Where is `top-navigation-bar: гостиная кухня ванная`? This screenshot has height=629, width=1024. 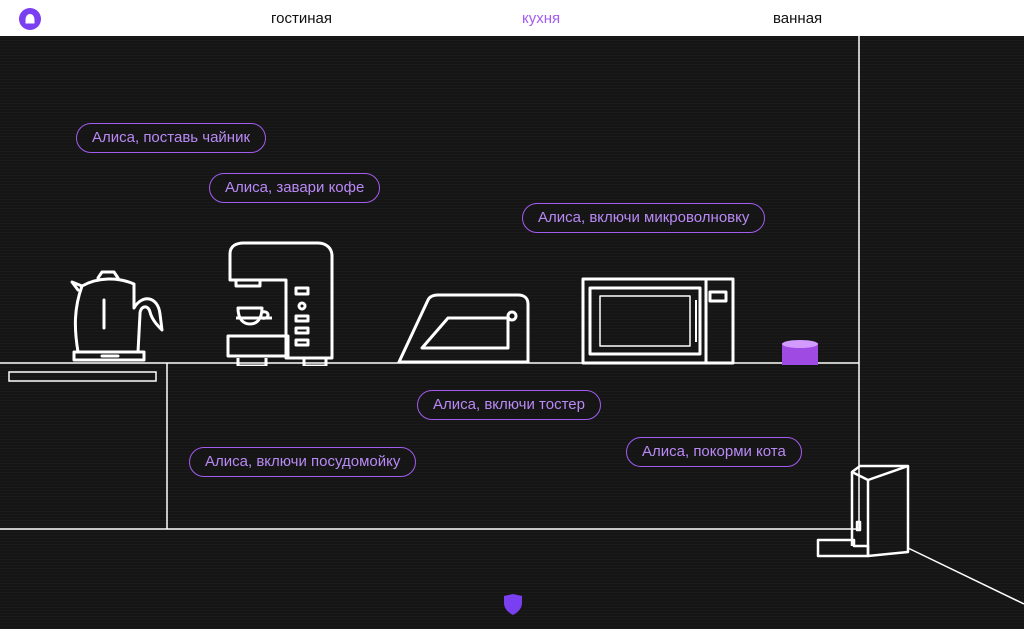
top-navigation-bar: гостиная кухня ванная is located at coordinates (512, 18).